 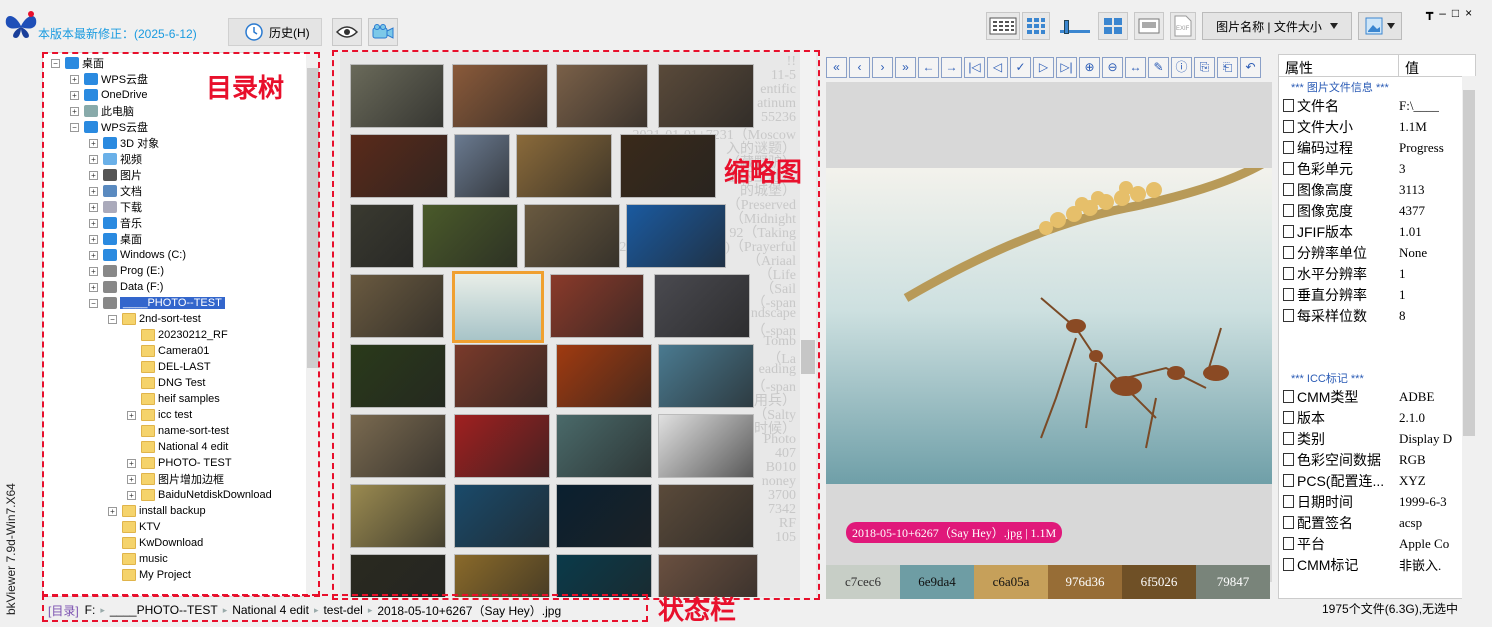 I want to click on status-highlight-frame, so click(x=345, y=608).